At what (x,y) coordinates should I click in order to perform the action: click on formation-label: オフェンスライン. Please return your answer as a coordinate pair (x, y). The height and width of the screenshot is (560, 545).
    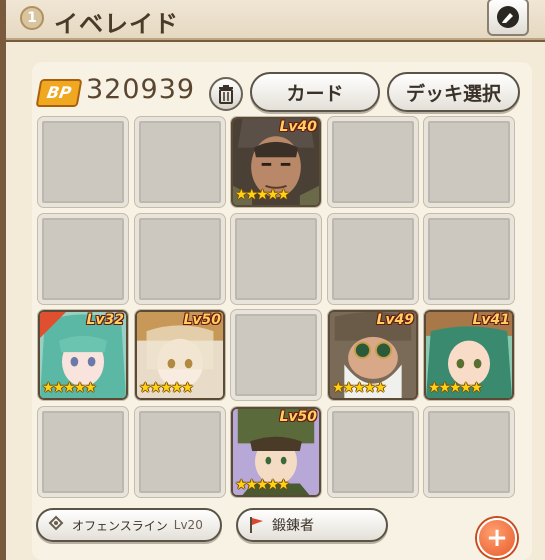
    Looking at the image, I should click on (120, 525).